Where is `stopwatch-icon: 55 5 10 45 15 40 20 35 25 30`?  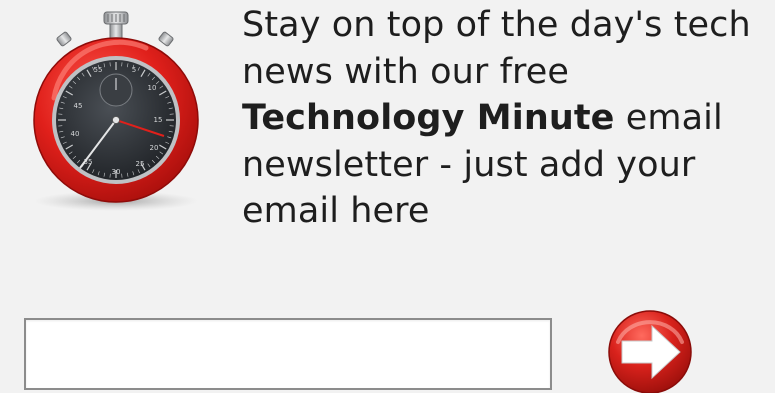
stopwatch-icon: 55 5 10 45 15 40 20 35 25 30 is located at coordinates (116, 111).